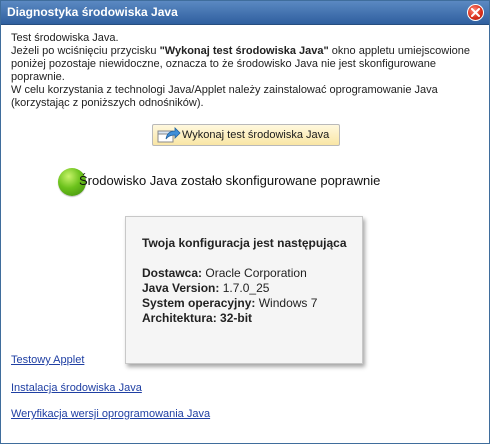 This screenshot has width=490, height=444. Describe the element at coordinates (47, 360) in the screenshot. I see `test-applet-link: Testowy Applet` at that location.